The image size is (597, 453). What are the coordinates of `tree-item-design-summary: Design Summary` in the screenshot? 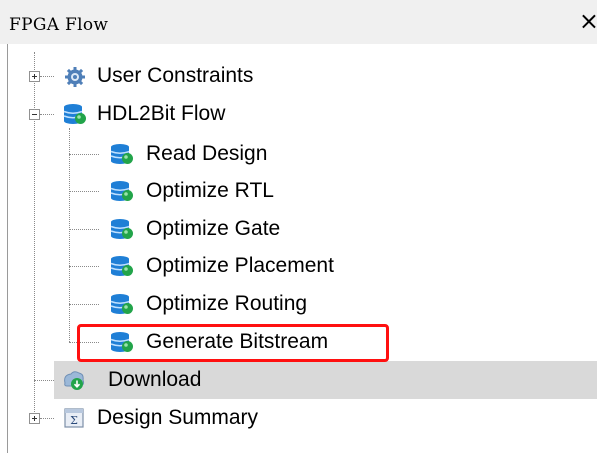 It's located at (177, 418).